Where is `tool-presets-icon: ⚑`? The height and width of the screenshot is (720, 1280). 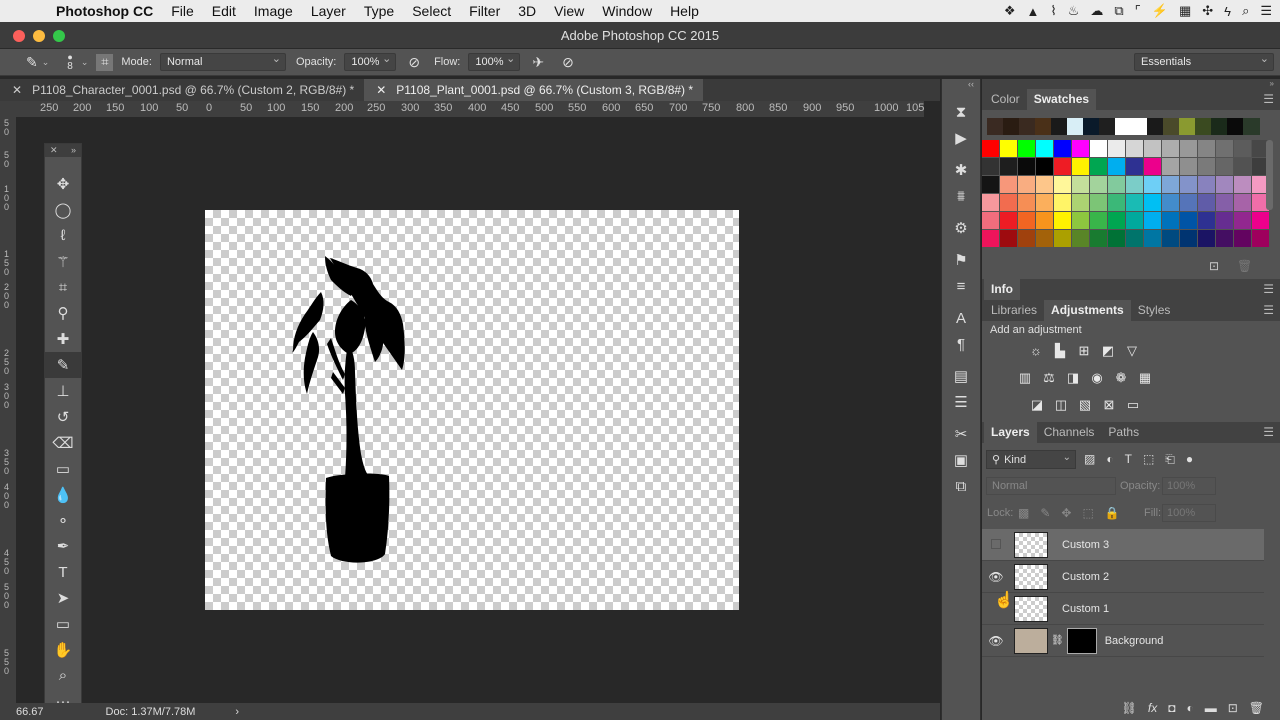
tool-presets-icon: ⚑ is located at coordinates (961, 260).